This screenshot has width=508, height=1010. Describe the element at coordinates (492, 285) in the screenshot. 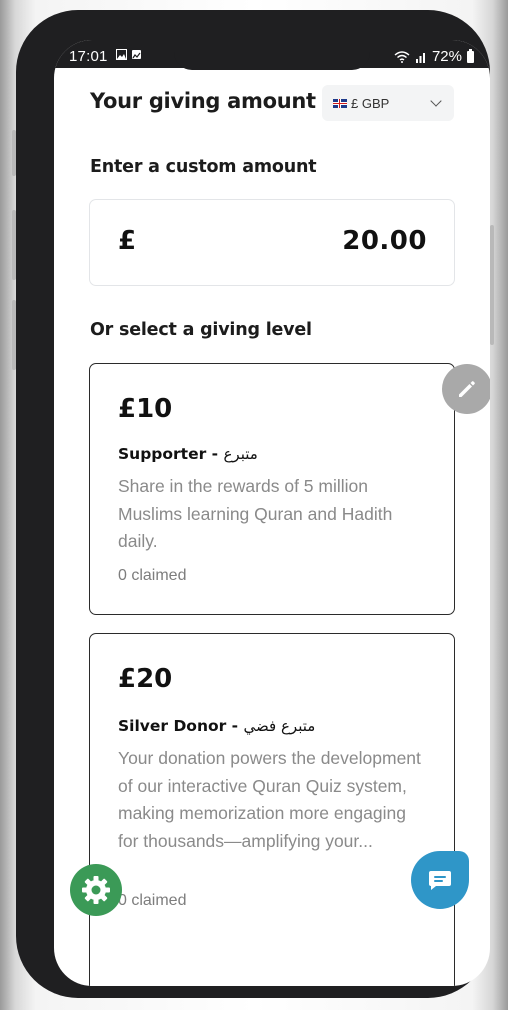

I see `power-button` at that location.